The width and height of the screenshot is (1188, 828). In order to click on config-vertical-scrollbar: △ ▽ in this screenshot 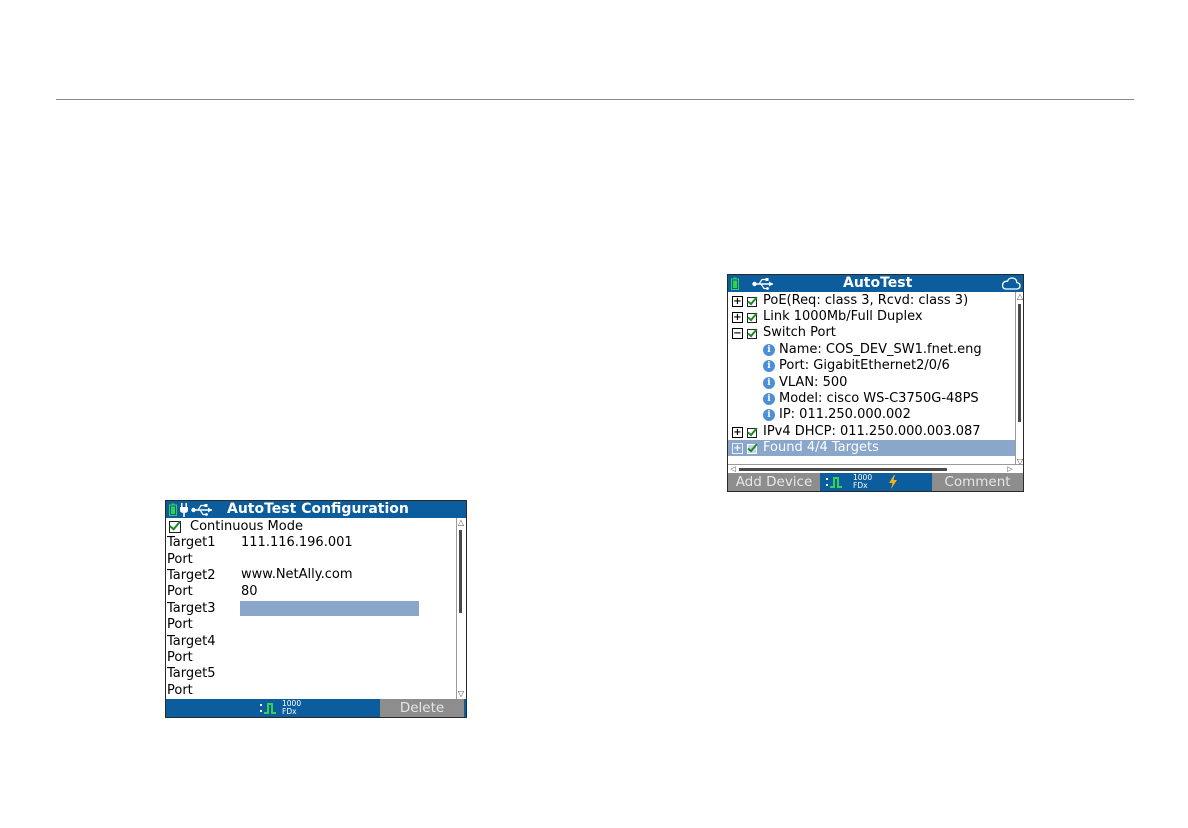, I will do `click(460, 608)`.